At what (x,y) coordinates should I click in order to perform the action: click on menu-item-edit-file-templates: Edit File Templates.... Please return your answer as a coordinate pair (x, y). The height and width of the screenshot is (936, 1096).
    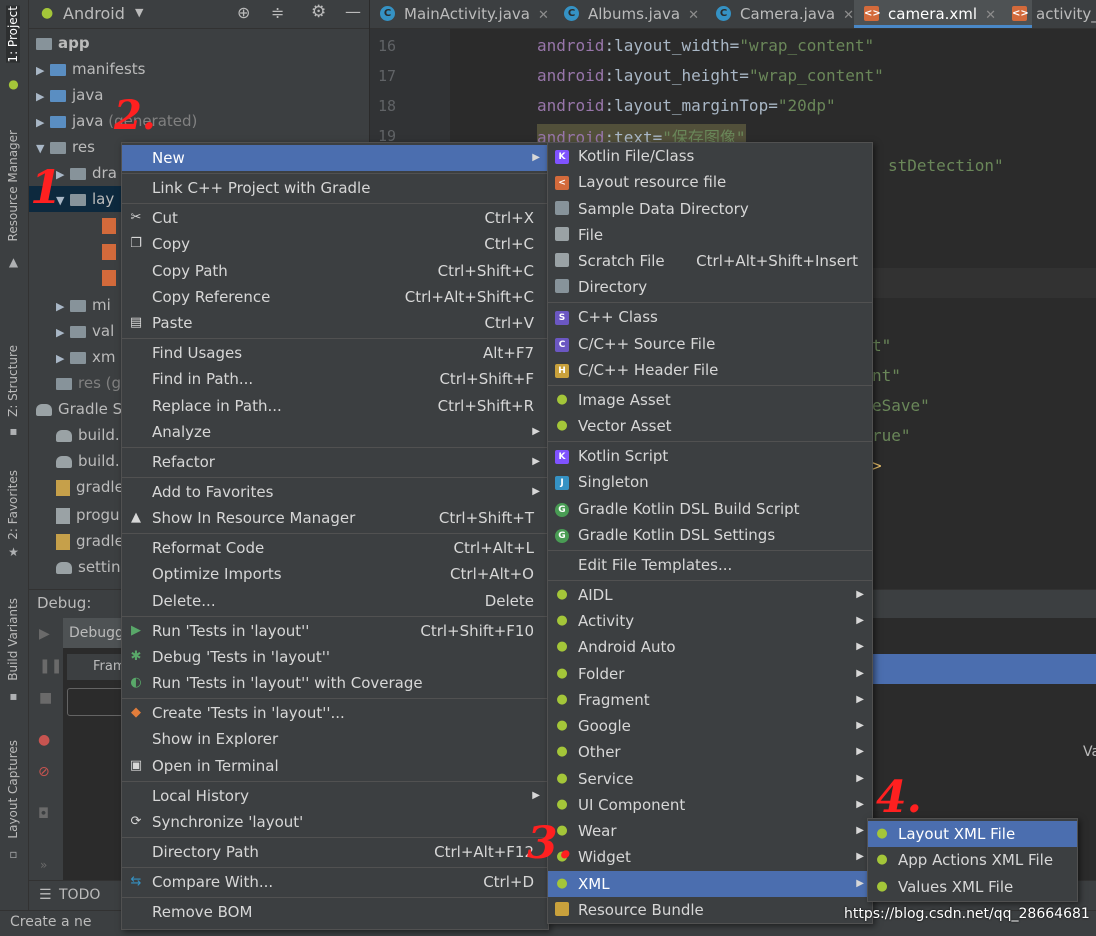
    Looking at the image, I should click on (710, 565).